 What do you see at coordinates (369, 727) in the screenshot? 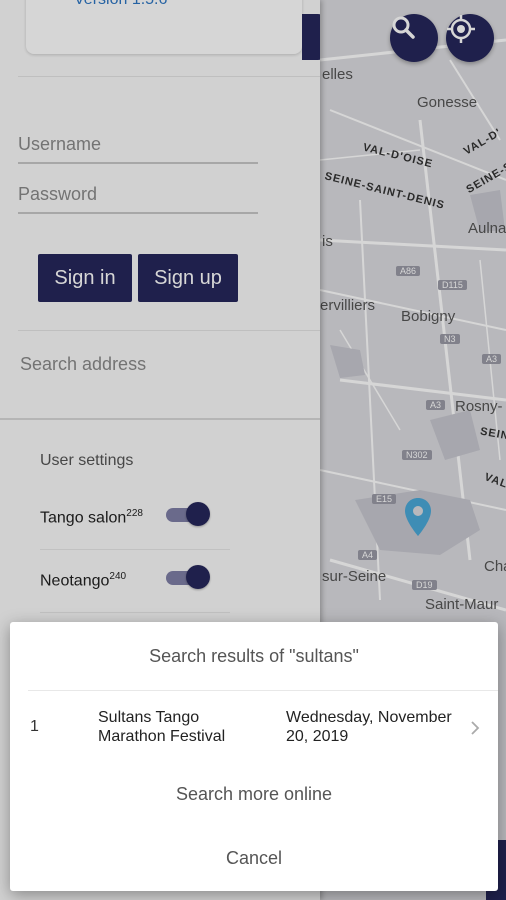
I see `result-date: Wednesday, November 20, 2019` at bounding box center [369, 727].